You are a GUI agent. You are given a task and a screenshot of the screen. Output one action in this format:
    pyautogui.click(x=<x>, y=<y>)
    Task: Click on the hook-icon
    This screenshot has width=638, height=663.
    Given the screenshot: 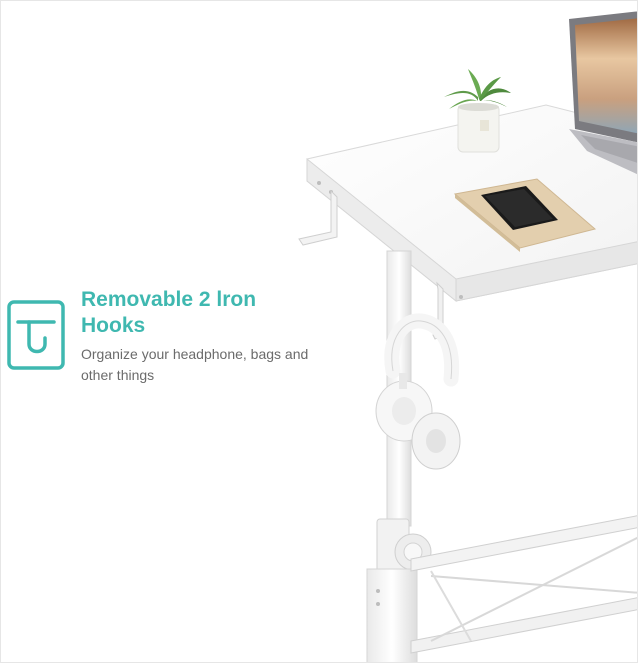 What is the action you would take?
    pyautogui.click(x=36, y=335)
    